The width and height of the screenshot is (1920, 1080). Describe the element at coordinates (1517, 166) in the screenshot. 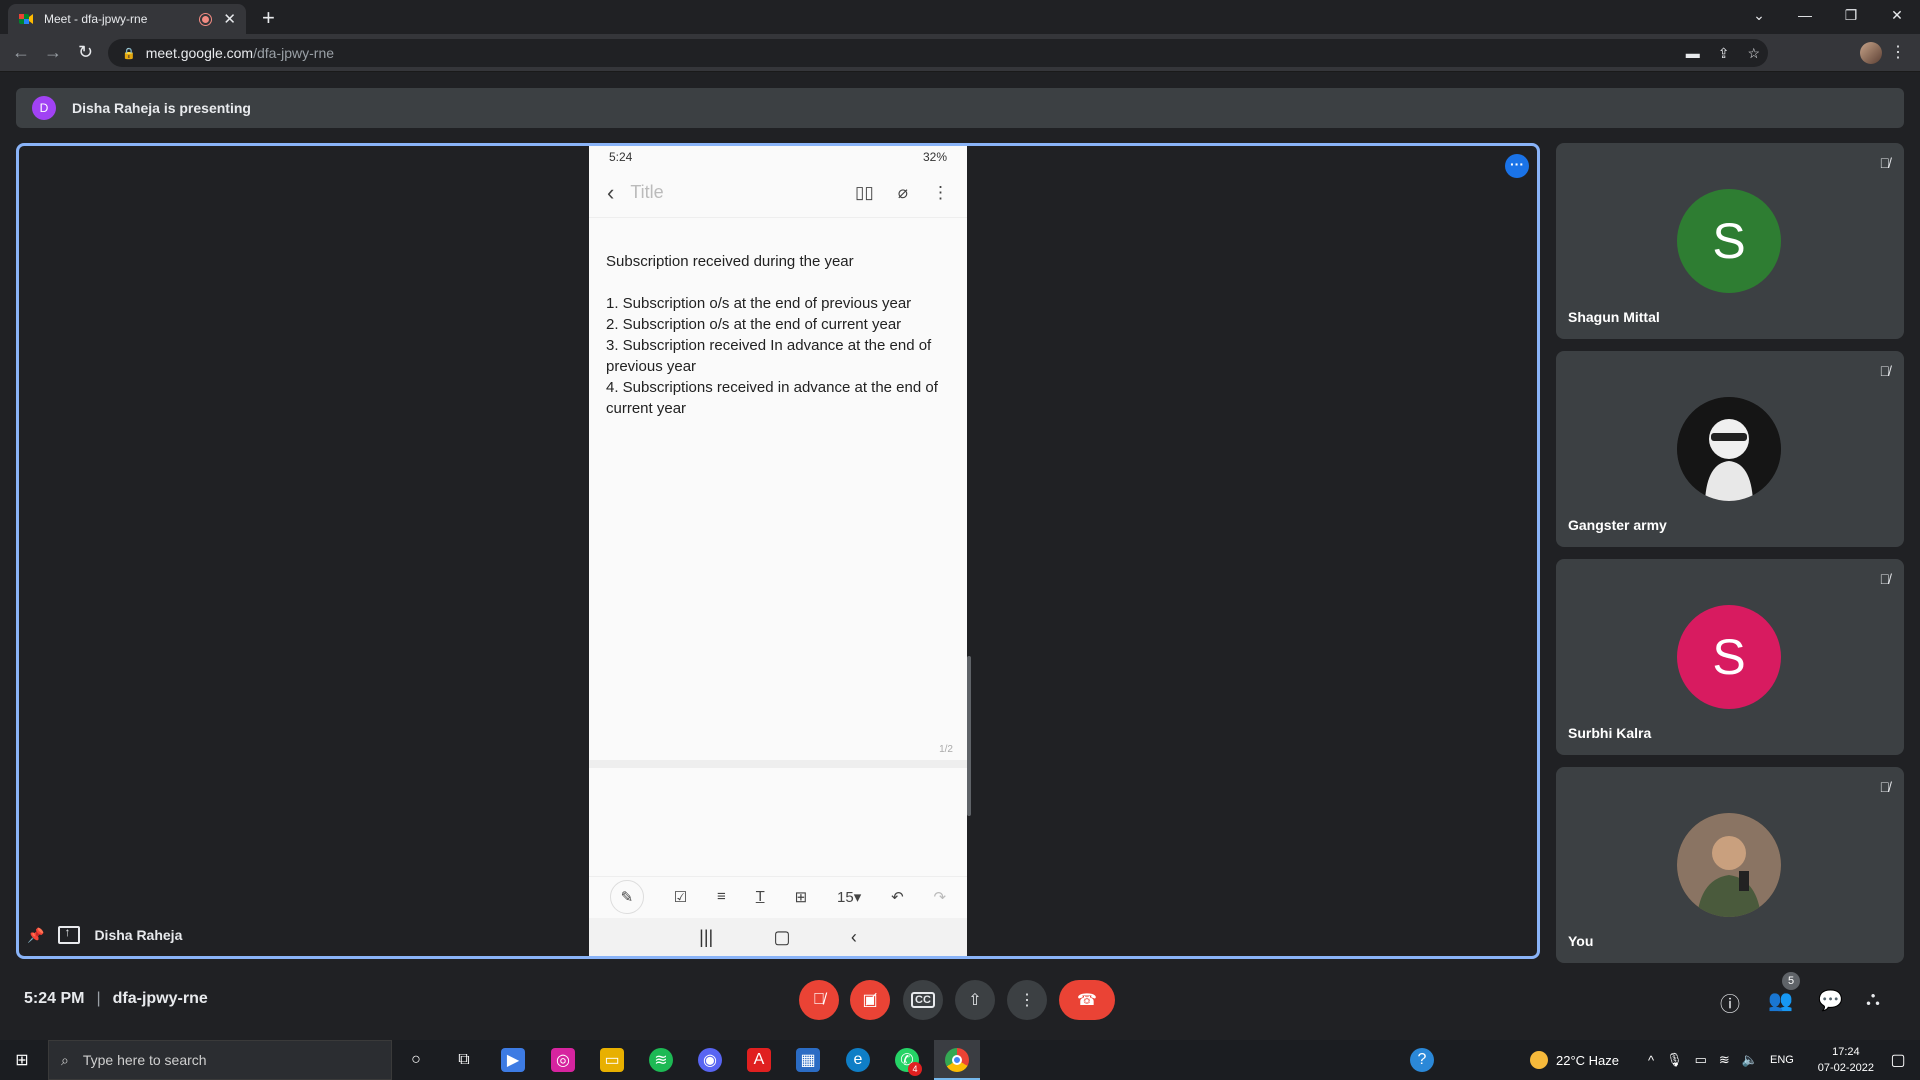

I see `stage-more-options-icon: ···` at that location.